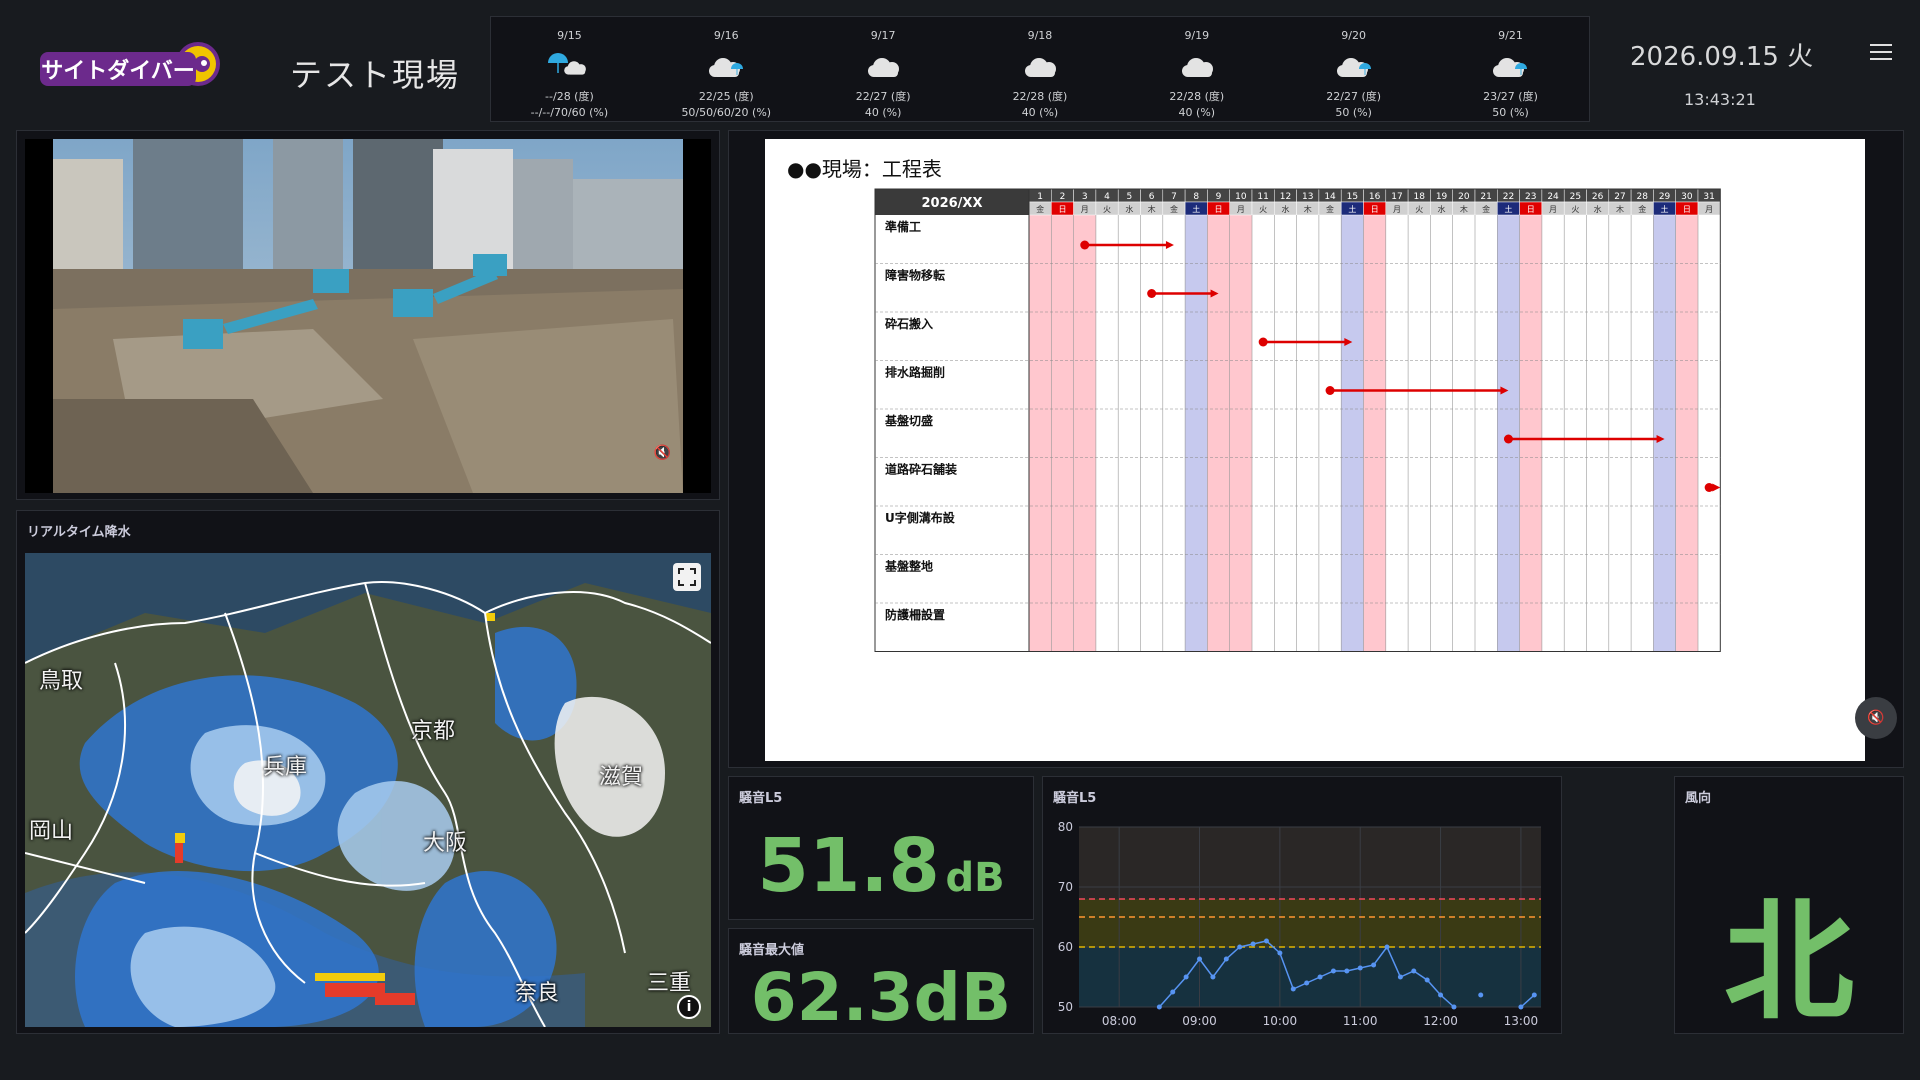 This screenshot has height=1080, width=1920. What do you see at coordinates (1241, 209) in the screenshot?
I see `gantt-weekday: 月` at bounding box center [1241, 209].